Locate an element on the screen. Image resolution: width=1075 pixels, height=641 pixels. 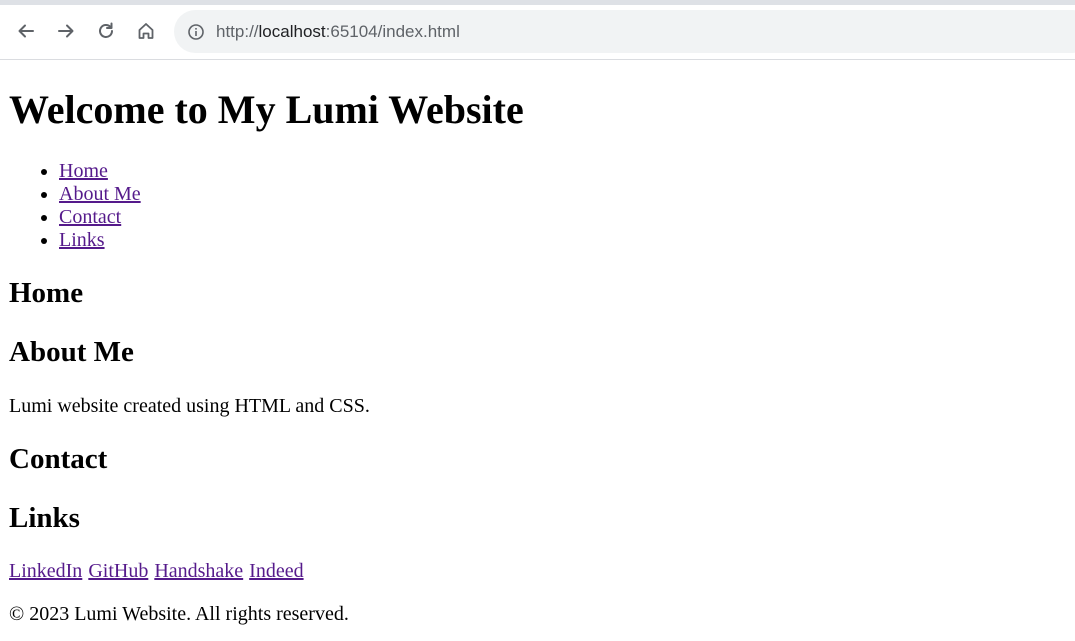
back-button is located at coordinates (26, 31).